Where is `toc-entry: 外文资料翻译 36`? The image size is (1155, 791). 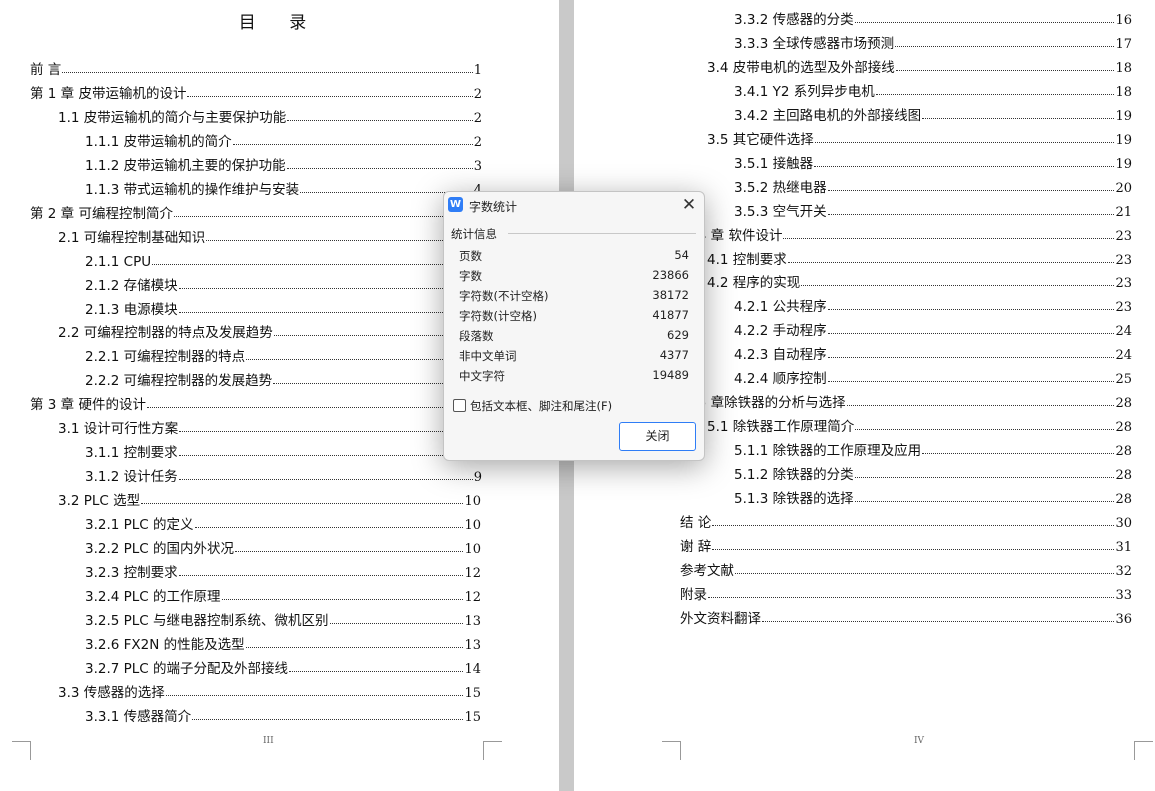
toc-entry: 外文资料翻译 36 is located at coordinates (906, 617).